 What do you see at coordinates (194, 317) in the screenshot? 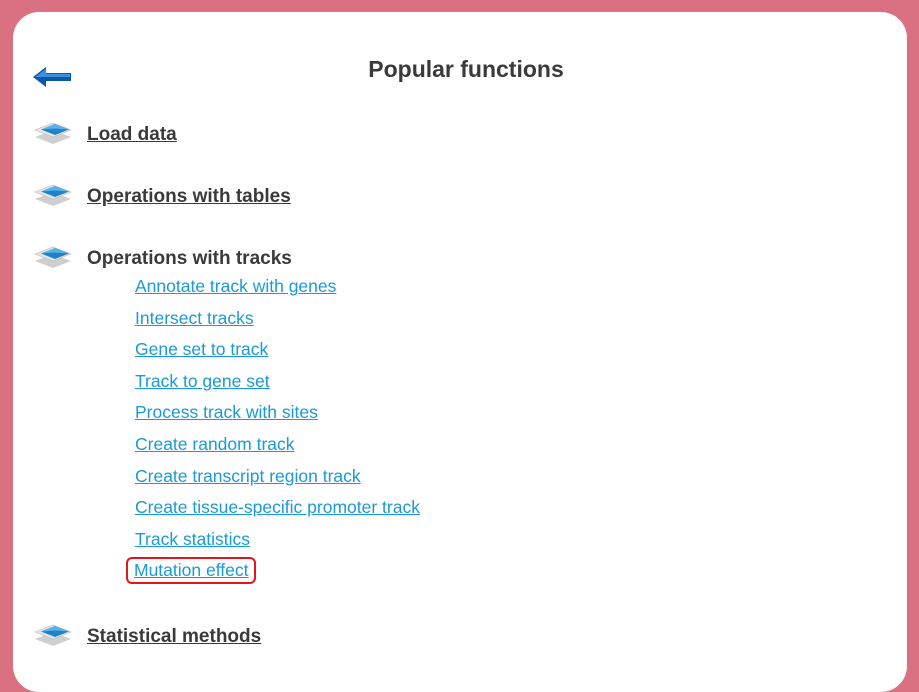
I see `intersect-tracks-link: Intersect tracks` at bounding box center [194, 317].